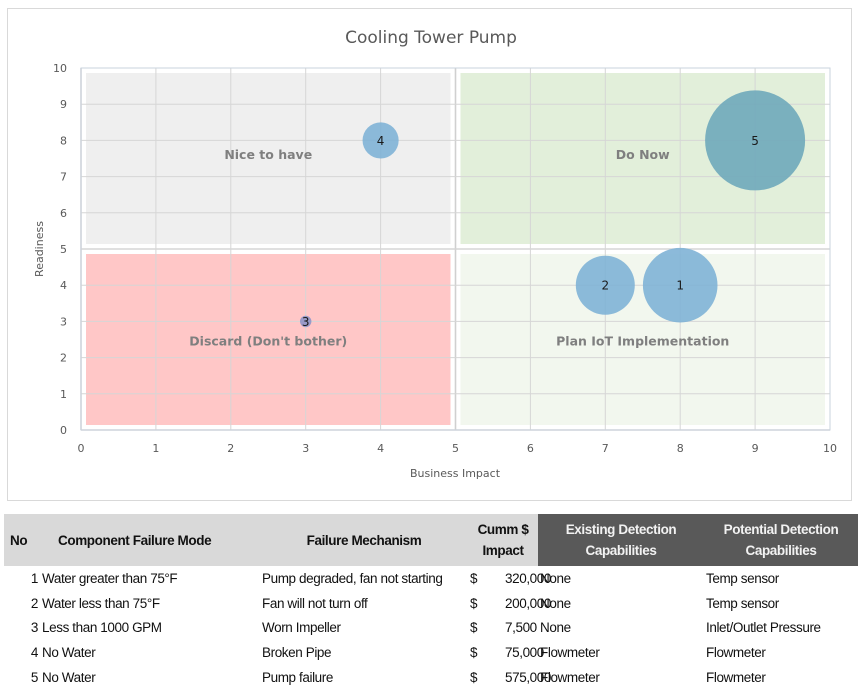 The width and height of the screenshot is (860, 689). I want to click on y-tick-label: 2, so click(63, 358).